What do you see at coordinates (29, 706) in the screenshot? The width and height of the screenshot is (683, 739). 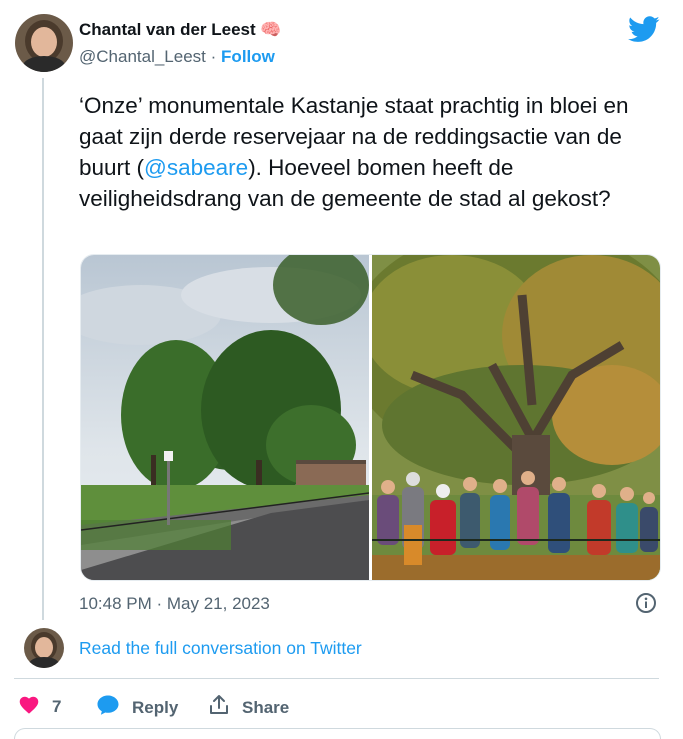 I see `heart-icon` at bounding box center [29, 706].